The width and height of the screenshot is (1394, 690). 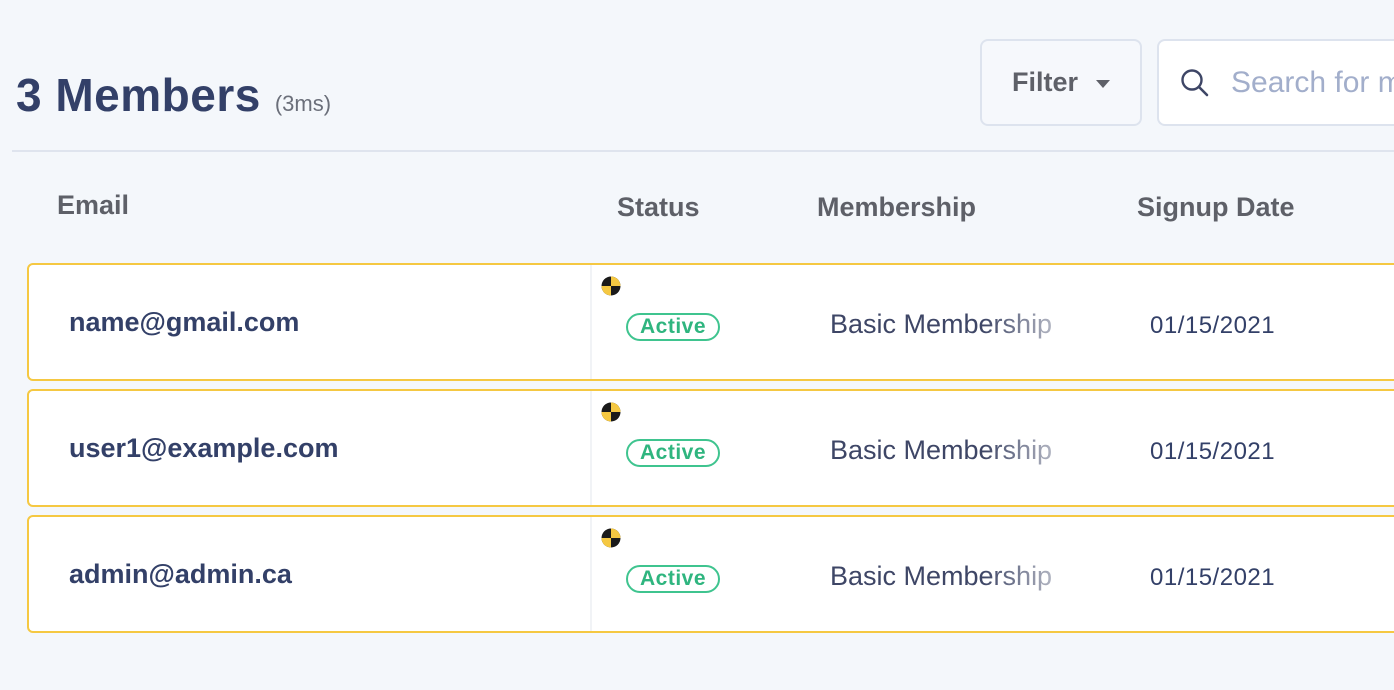 What do you see at coordinates (93, 205) in the screenshot?
I see `column-header-email: Email` at bounding box center [93, 205].